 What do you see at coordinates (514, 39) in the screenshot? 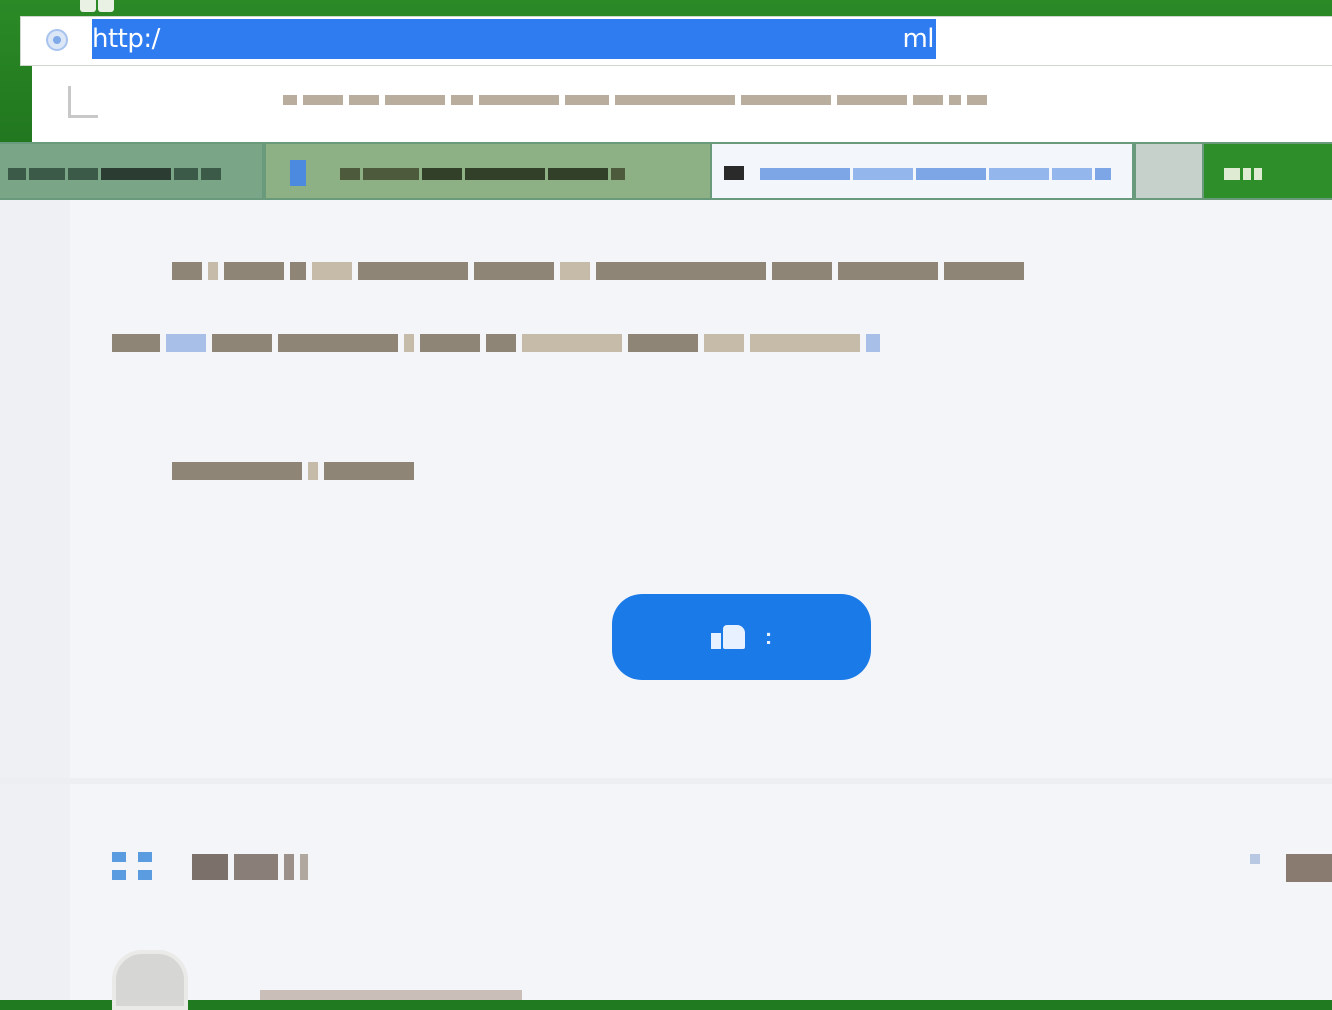
I see `url-text: http:/ ml` at bounding box center [514, 39].